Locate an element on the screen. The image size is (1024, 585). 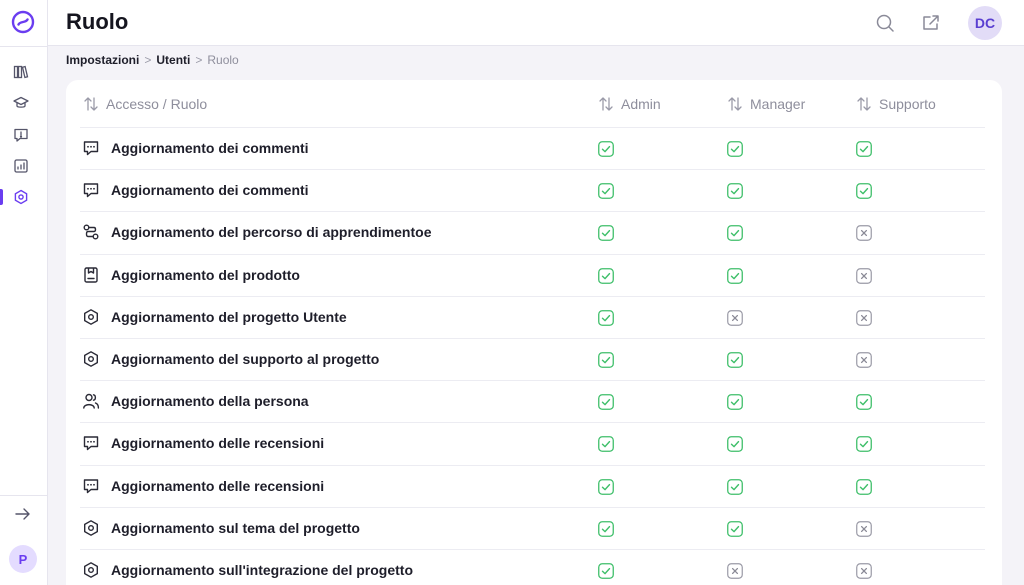
sidebar: P is located at coordinates (24, 292).